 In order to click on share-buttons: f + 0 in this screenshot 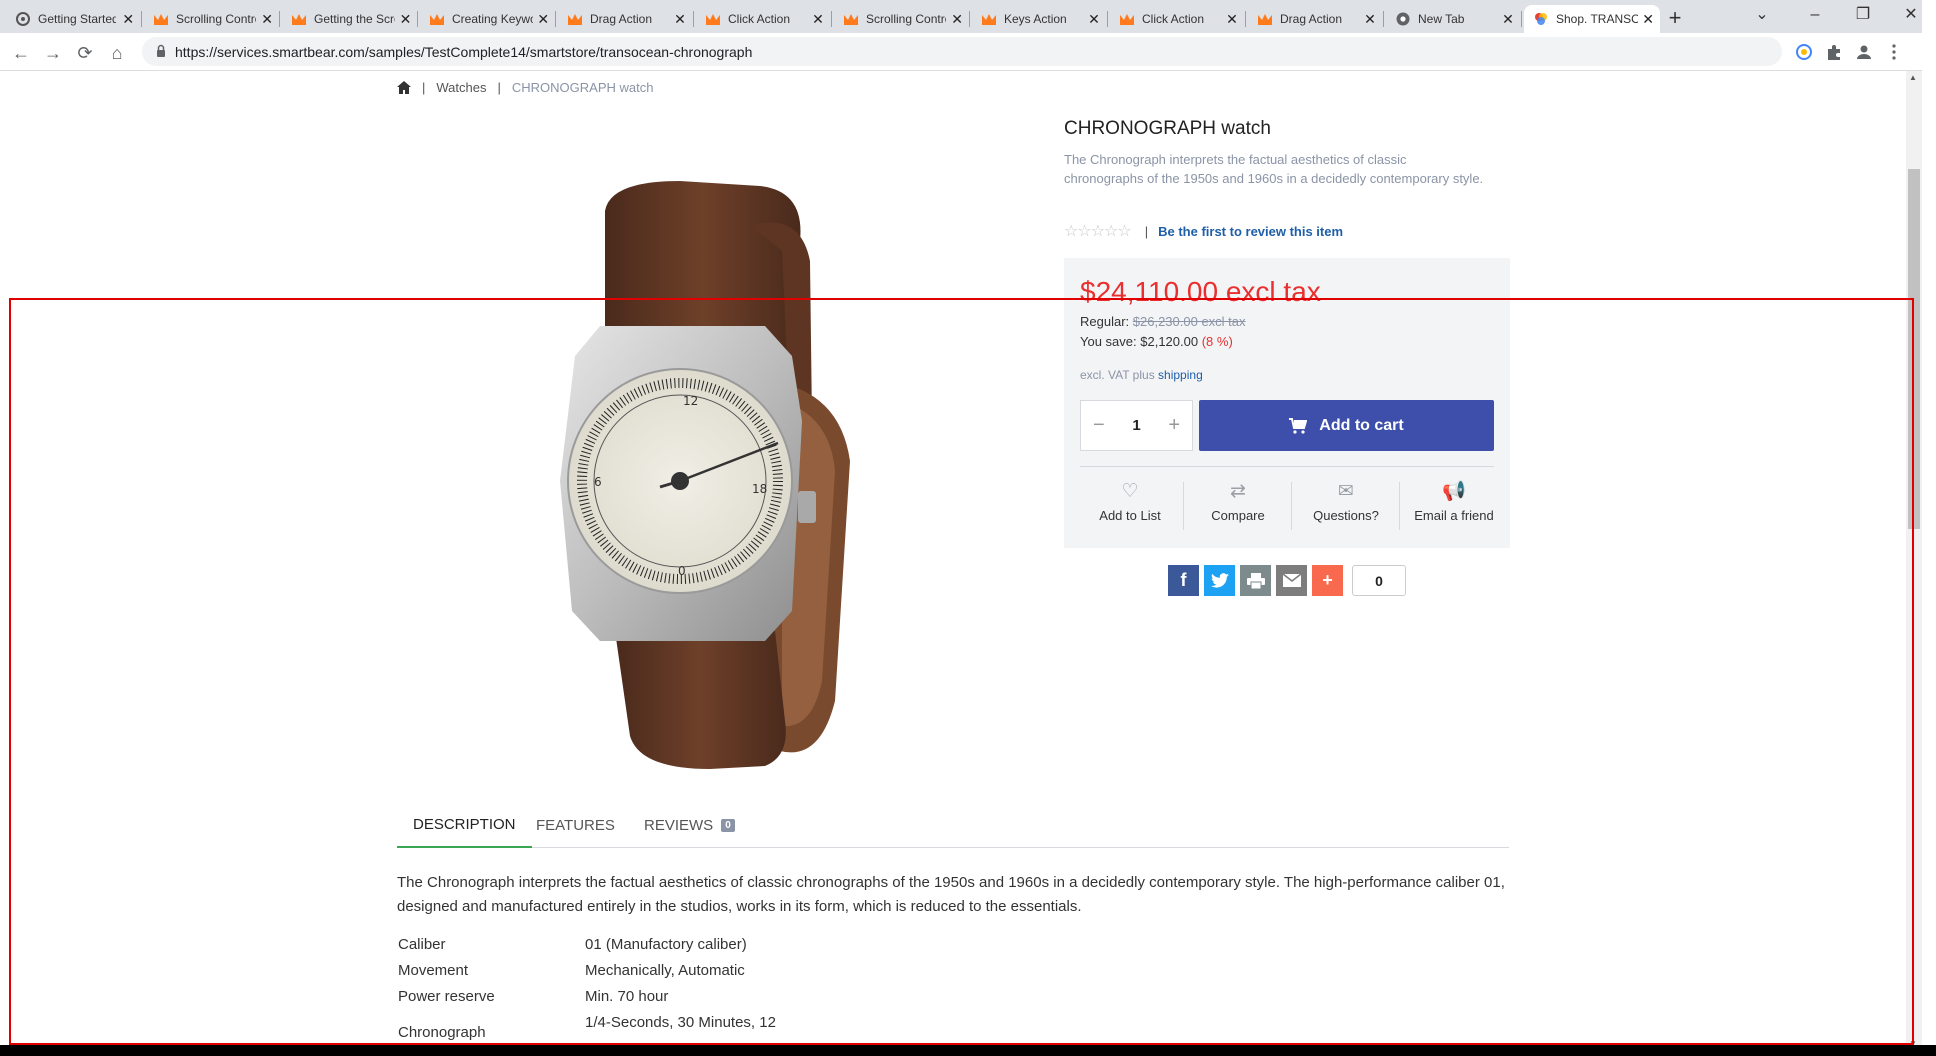, I will do `click(1287, 580)`.